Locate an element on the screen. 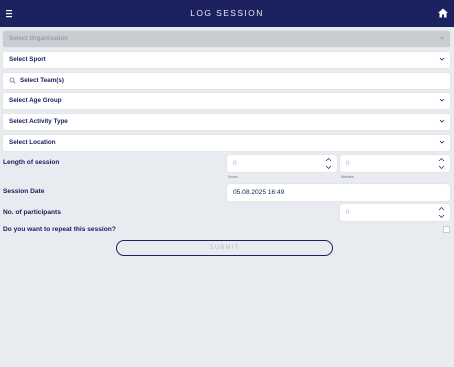  location-select-label: Select Location is located at coordinates (32, 142).